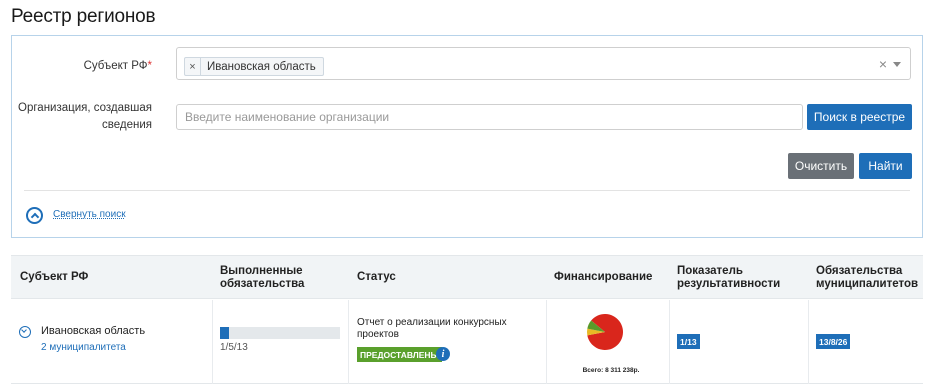 The width and height of the screenshot is (932, 392). I want to click on municipalities-link: 2 муниципалитета, so click(83, 347).